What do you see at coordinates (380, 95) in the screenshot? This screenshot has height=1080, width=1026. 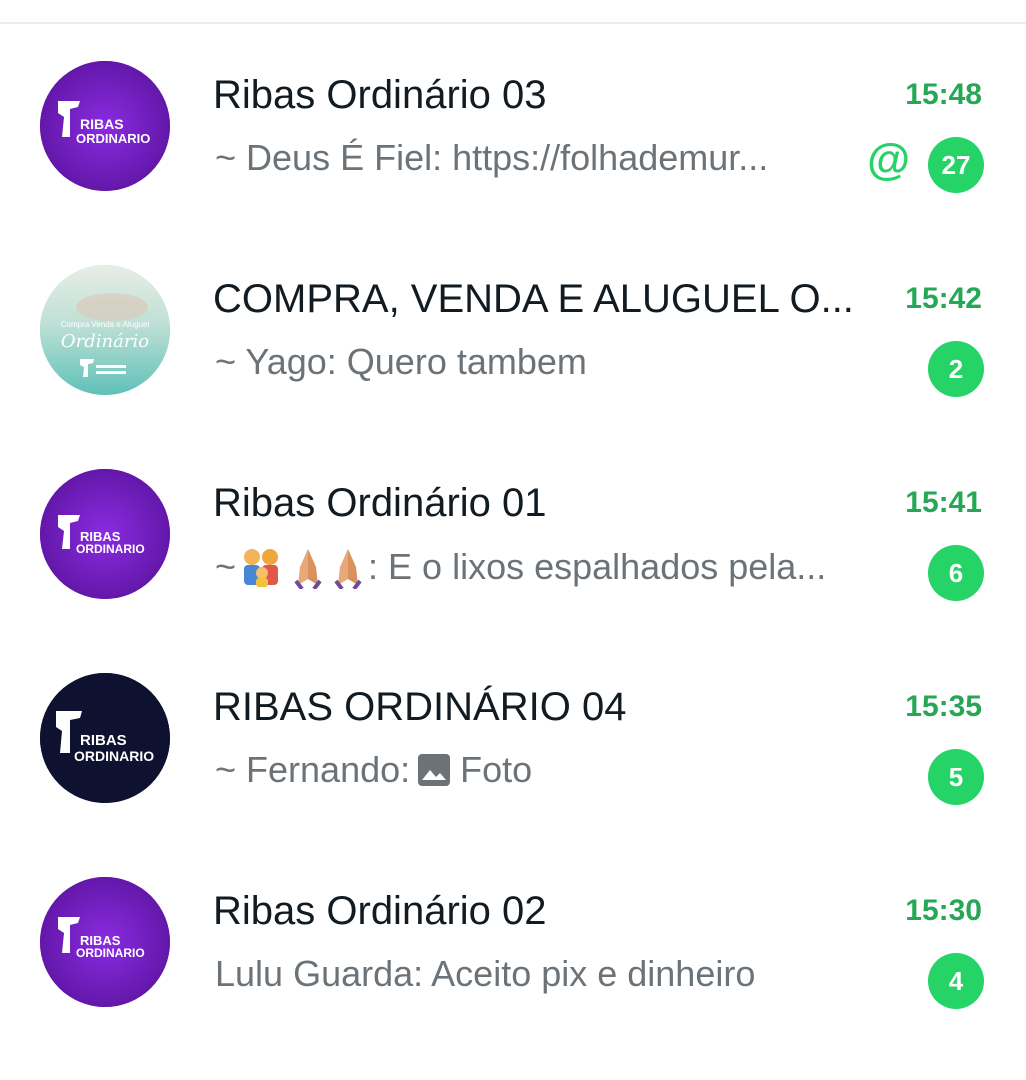 I see `chat-title: Ribas Ordinário 03` at bounding box center [380, 95].